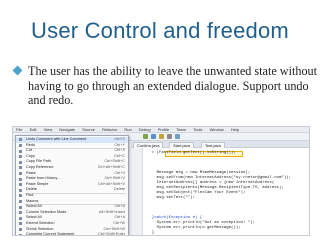  Describe the element at coordinates (20, 157) in the screenshot. I see `copy-icon` at that location.